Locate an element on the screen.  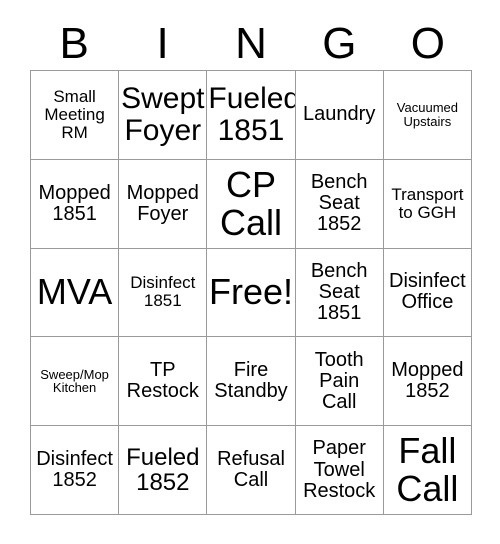
bingo-cell-label: Tooth Pain Call is located at coordinates (339, 380).